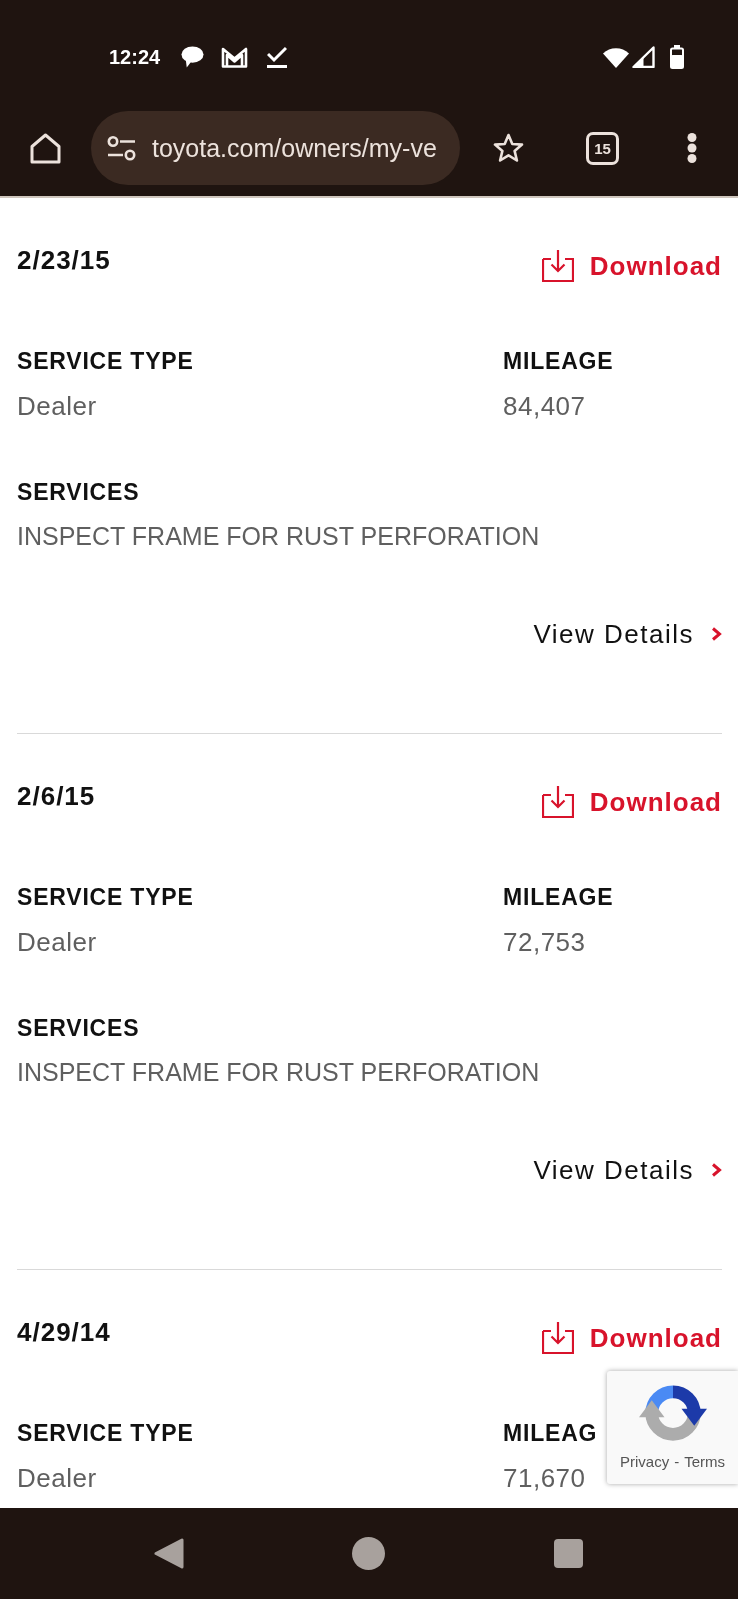 The image size is (738, 1599). I want to click on address-bar: toyota.com/owners/my-ve, so click(275, 148).